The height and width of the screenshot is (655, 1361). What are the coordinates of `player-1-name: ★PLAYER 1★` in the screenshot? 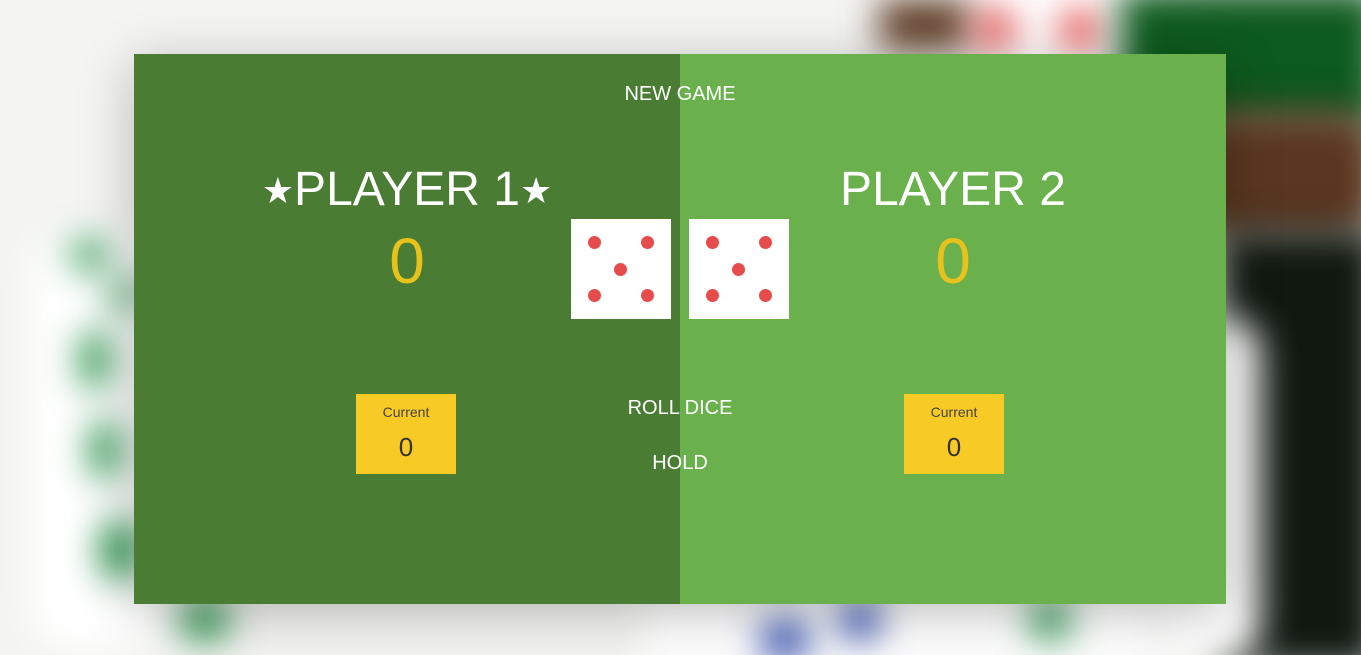 It's located at (407, 189).